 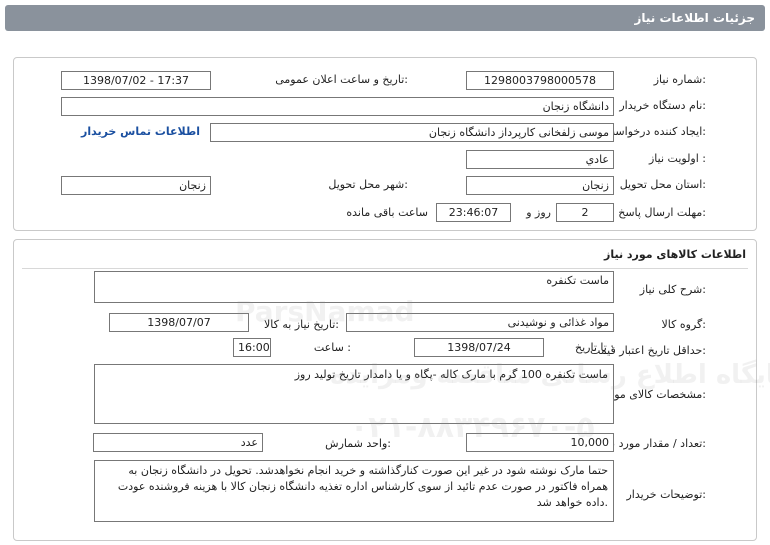 I want to click on unit-label: واحد شمارش:, so click(x=358, y=443).